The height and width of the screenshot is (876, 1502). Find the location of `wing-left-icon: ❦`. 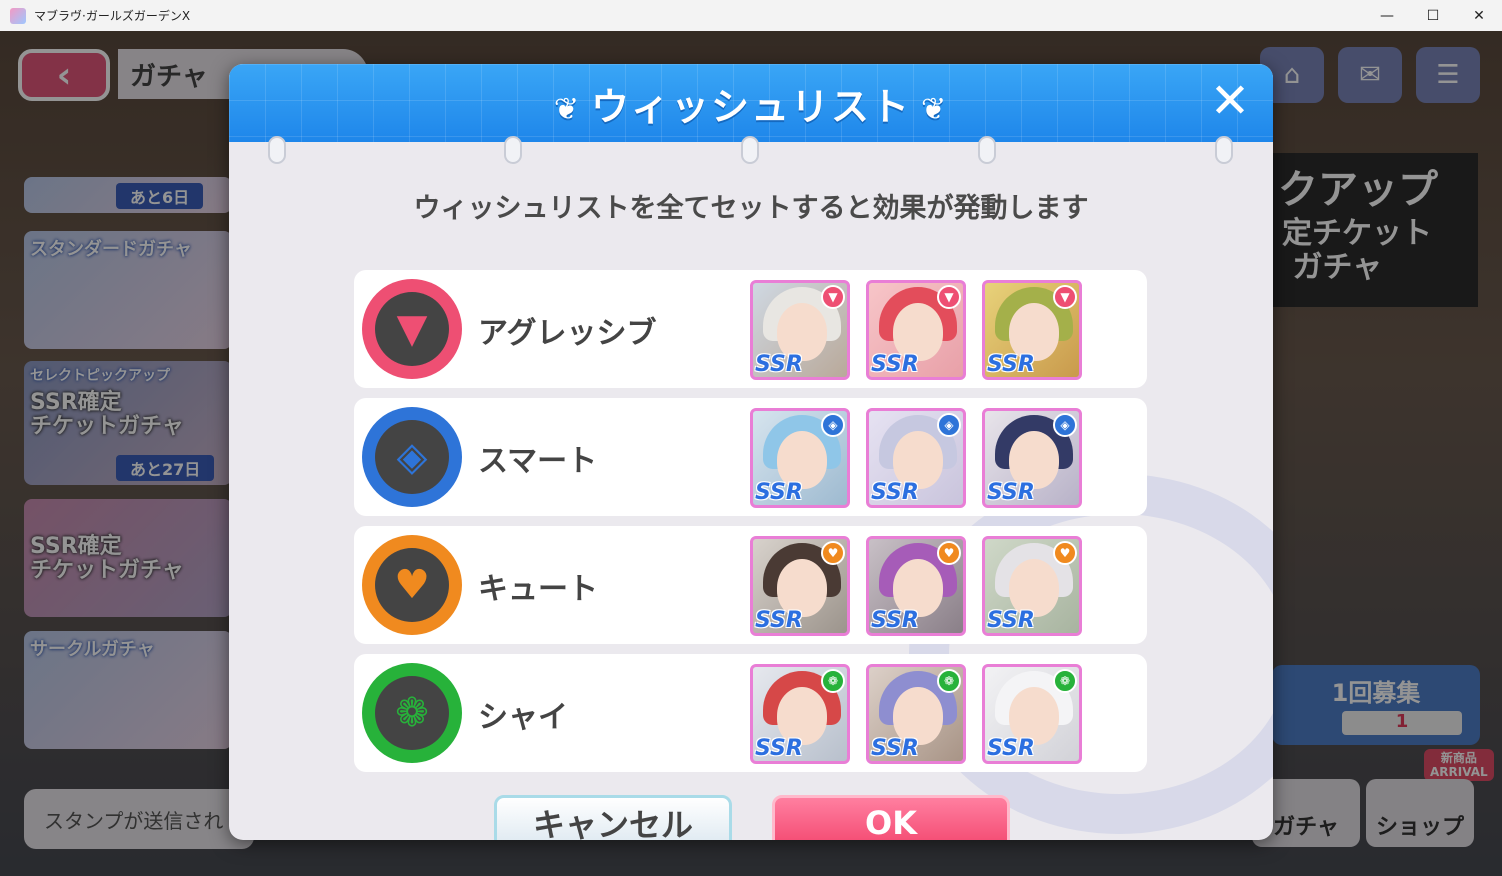

wing-left-icon: ❦ is located at coordinates (567, 109).